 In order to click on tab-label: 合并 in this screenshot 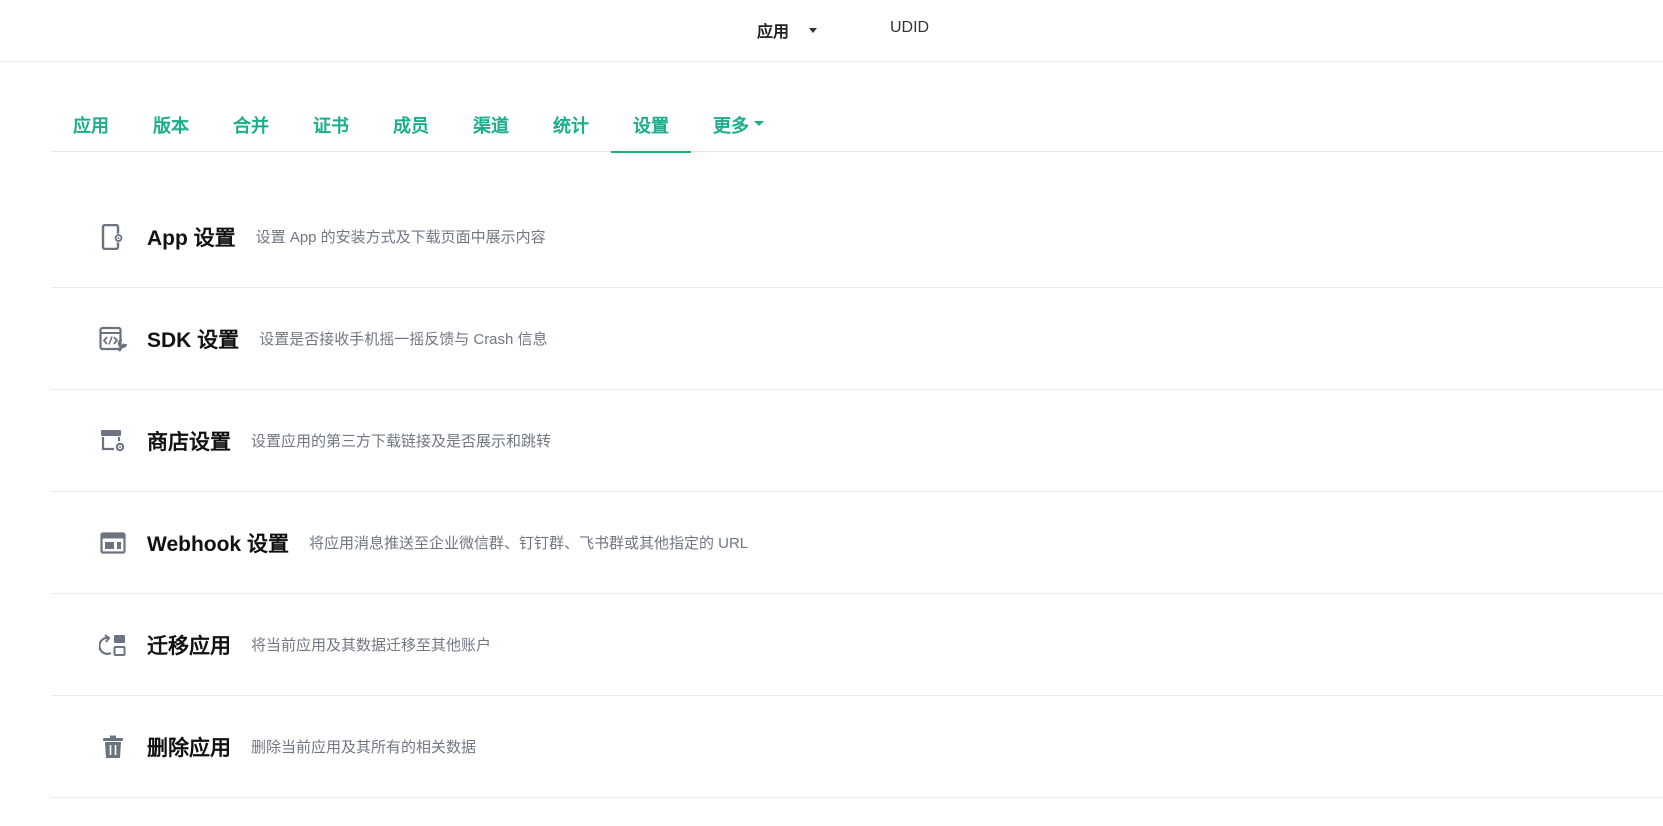, I will do `click(251, 126)`.